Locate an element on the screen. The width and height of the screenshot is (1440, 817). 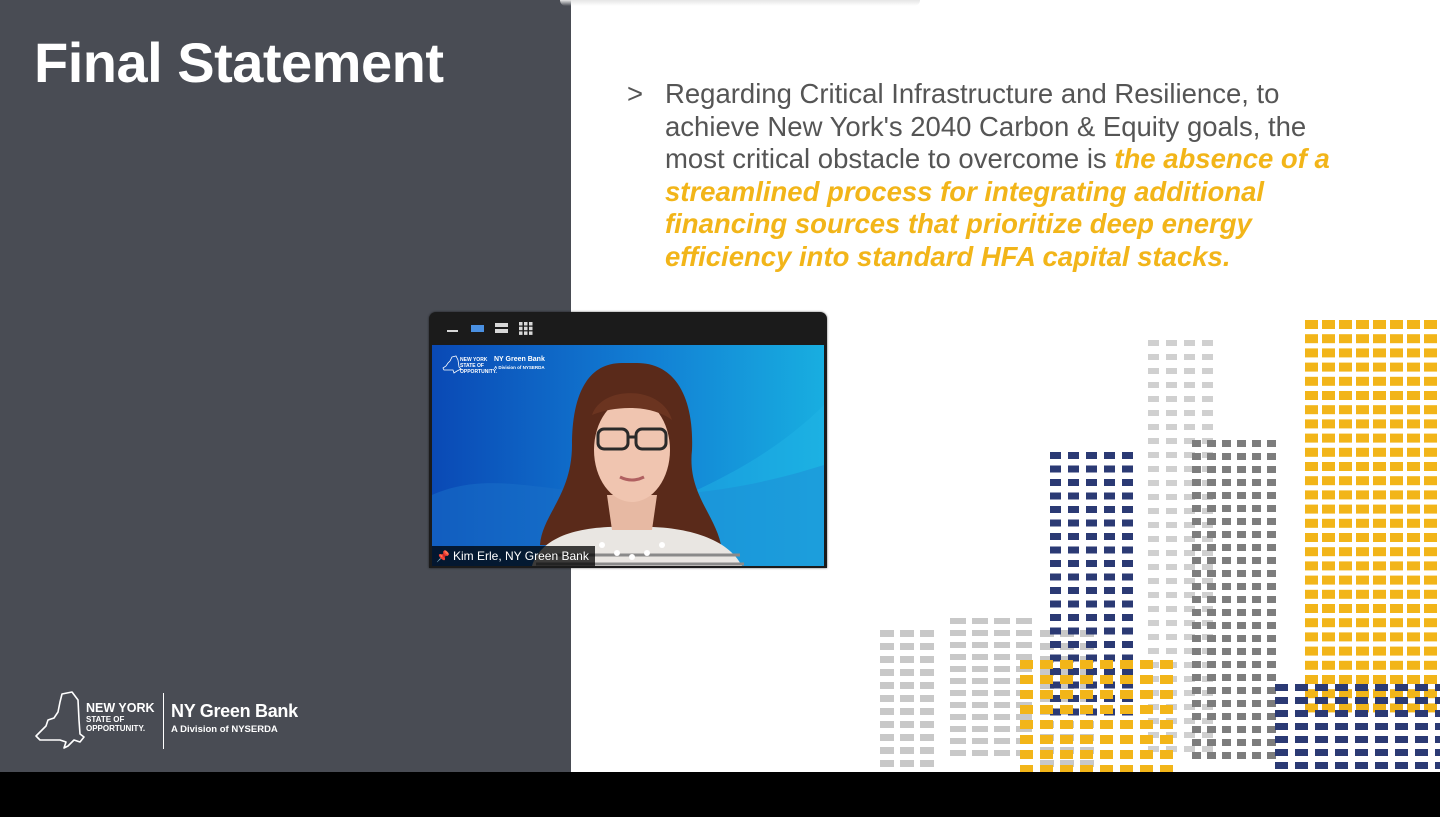
speaker-view-icon is located at coordinates (478, 328).